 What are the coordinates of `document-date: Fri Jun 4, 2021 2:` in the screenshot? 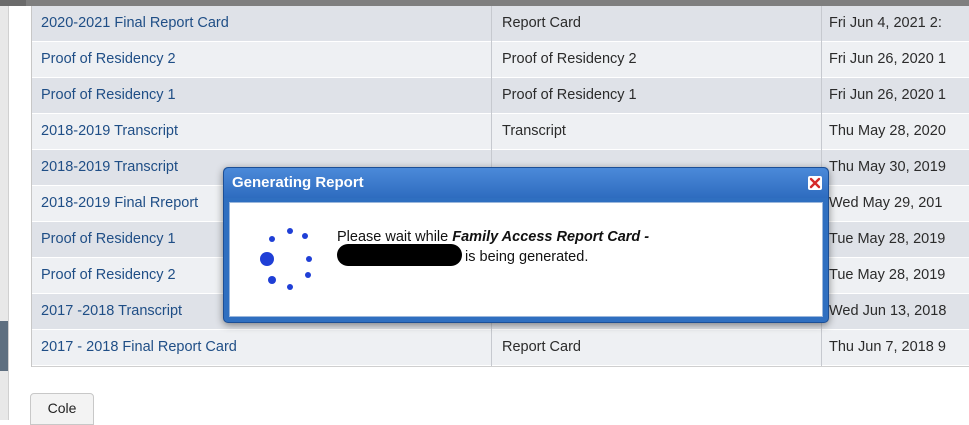 It's located at (885, 23).